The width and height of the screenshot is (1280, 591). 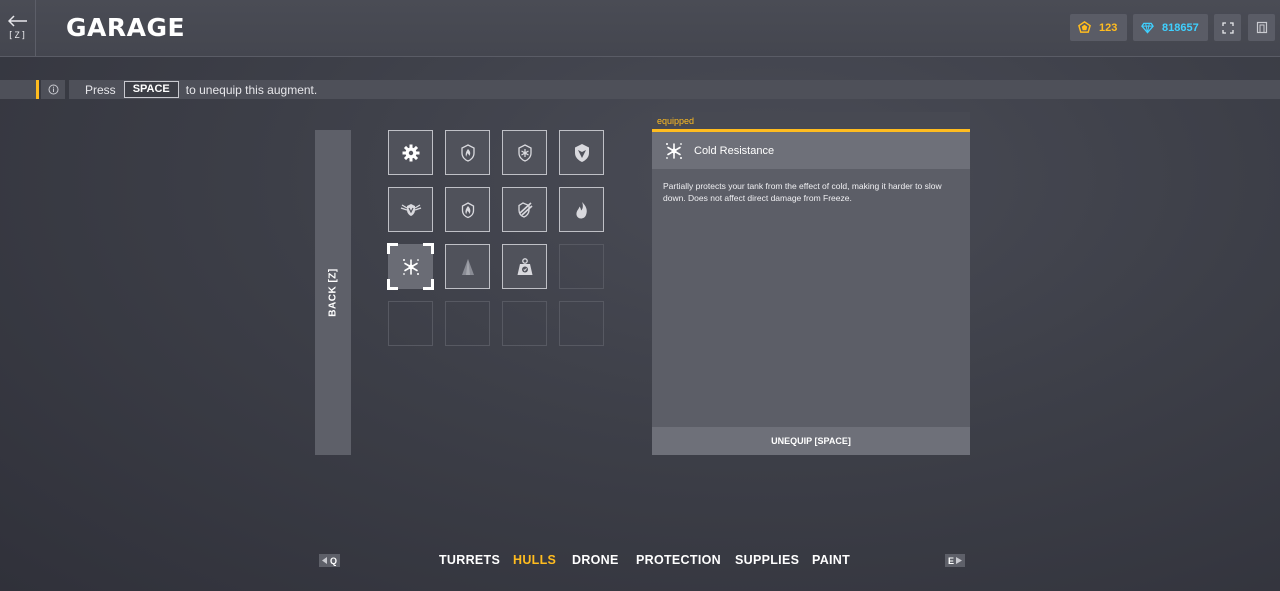 I want to click on tab-protection: PROTECTION, so click(x=678, y=560).